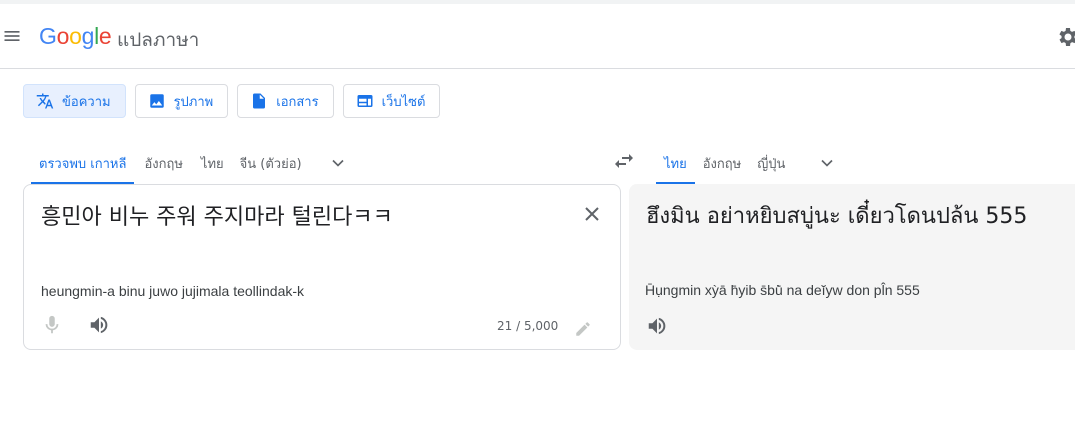 This screenshot has height=433, width=1075. I want to click on source-lang-chinese: จีน (ตัวย่อ), so click(271, 163).